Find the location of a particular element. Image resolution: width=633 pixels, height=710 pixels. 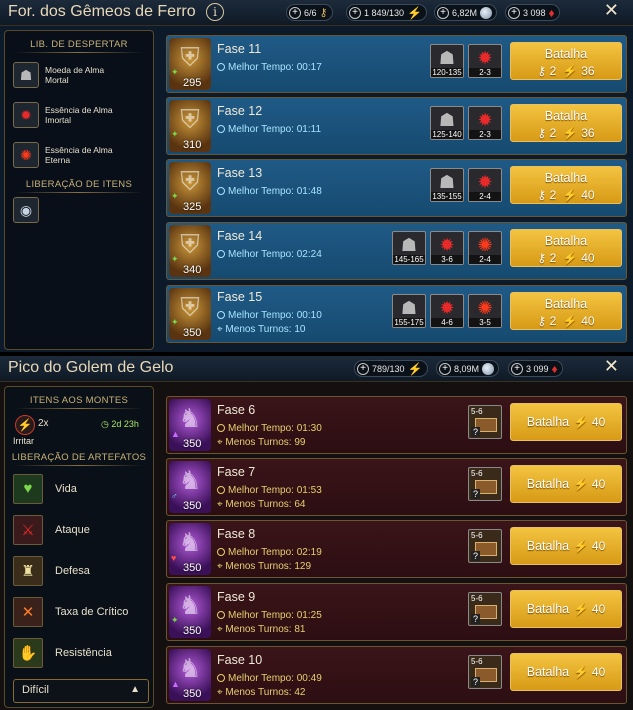

info-icon: i is located at coordinates (215, 12).